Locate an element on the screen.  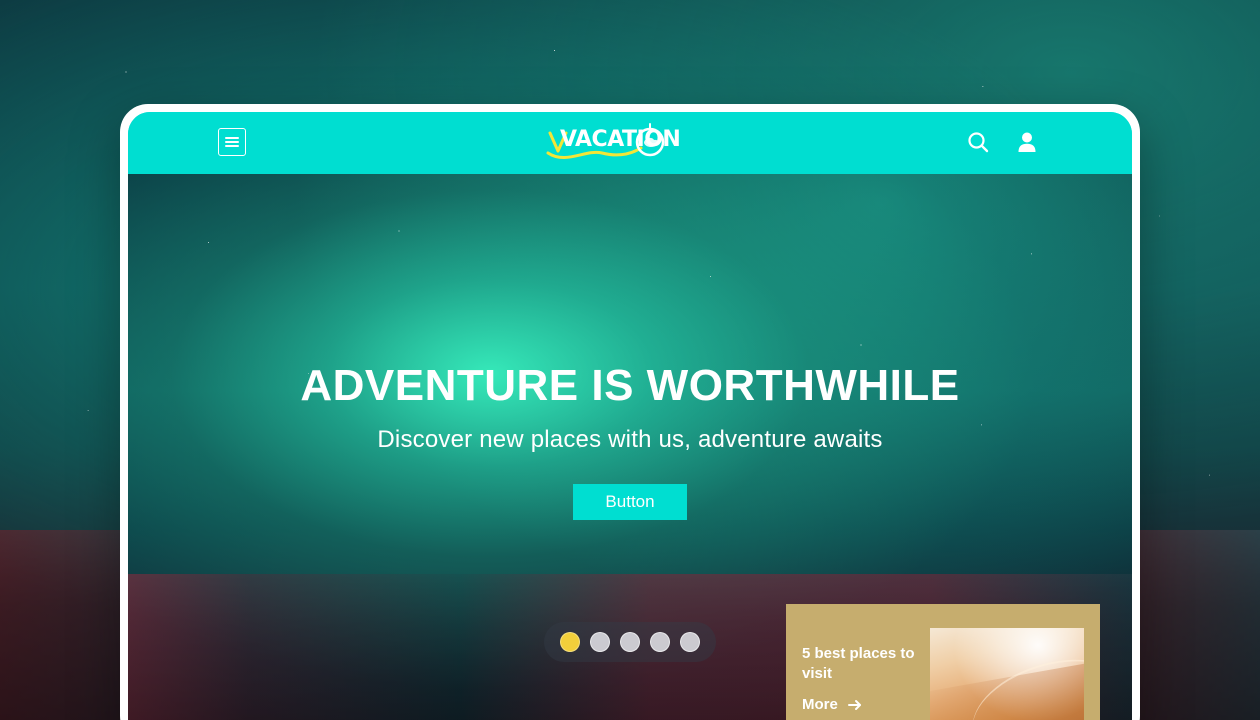
logo-text: VACATION is located at coordinates (620, 139).